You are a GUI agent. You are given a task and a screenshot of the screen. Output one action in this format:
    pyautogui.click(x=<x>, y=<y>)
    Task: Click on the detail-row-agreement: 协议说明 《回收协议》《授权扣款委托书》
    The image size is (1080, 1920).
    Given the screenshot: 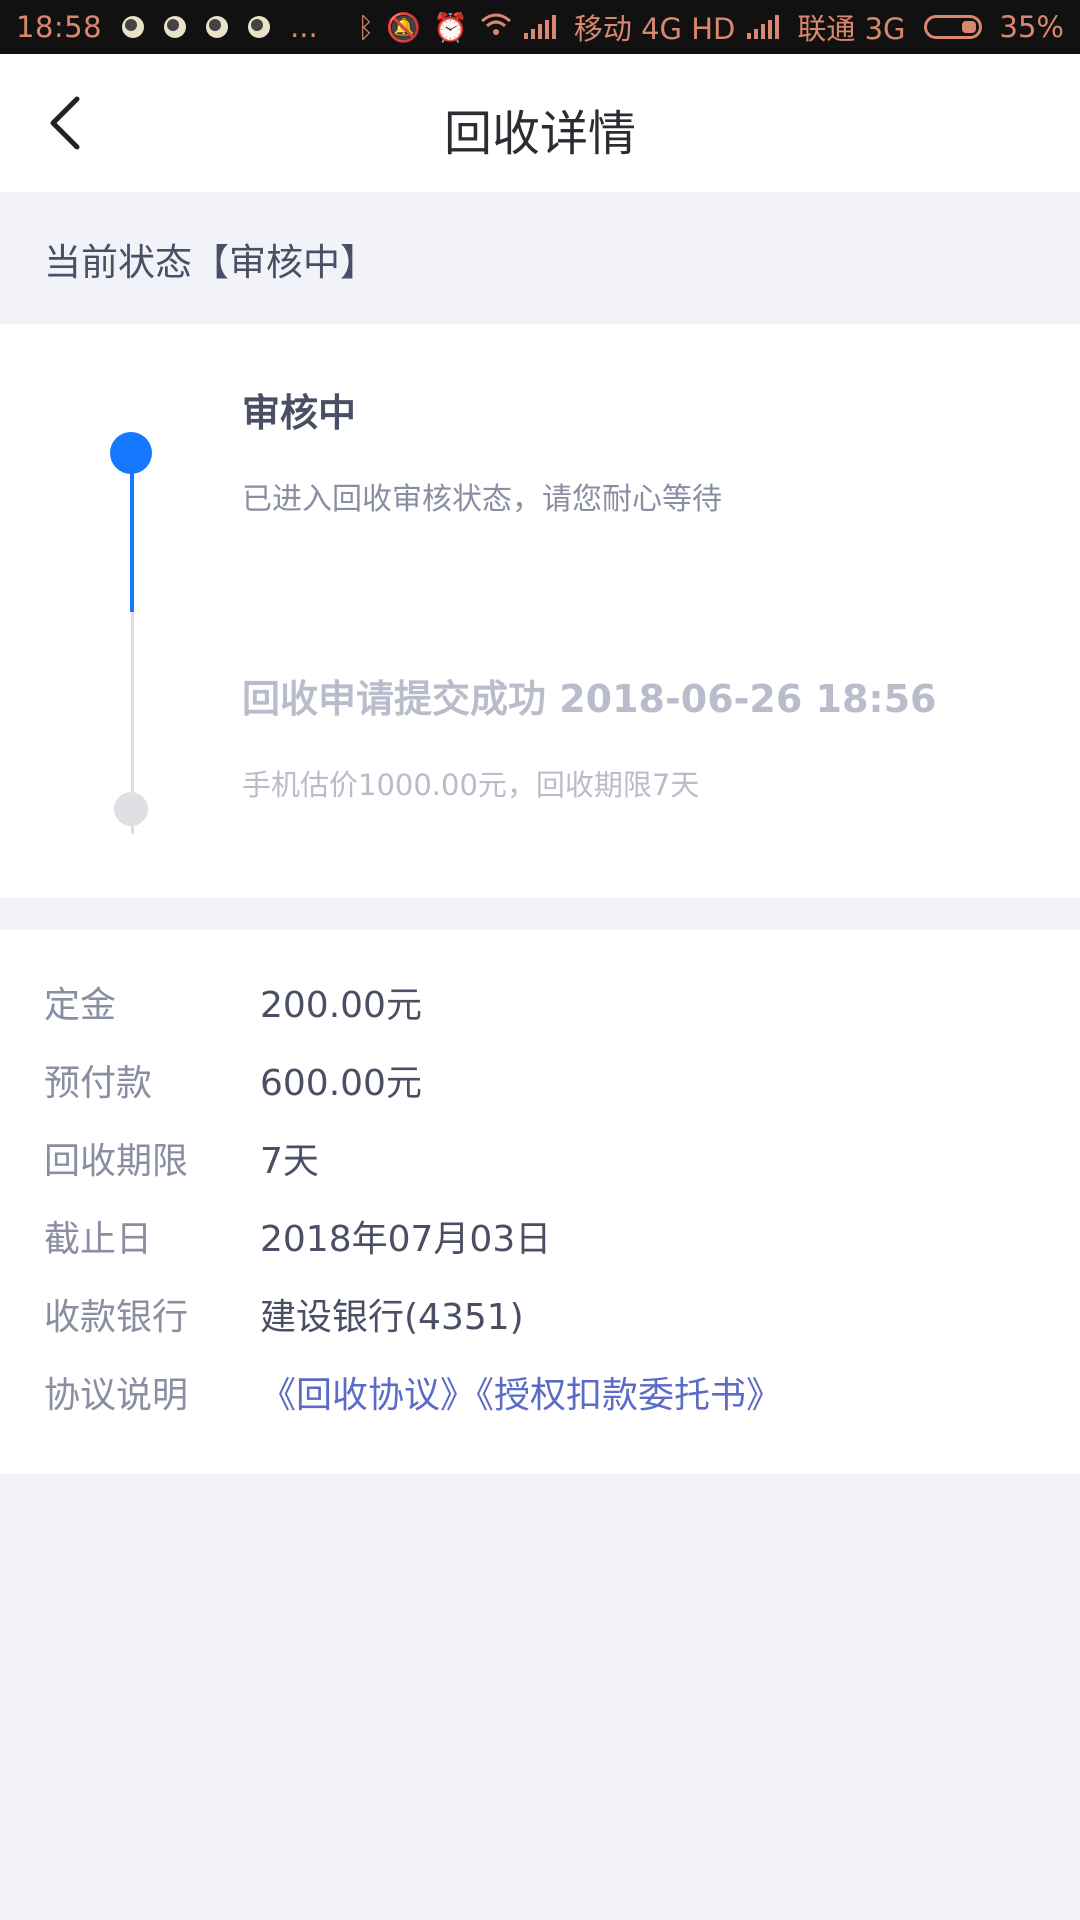 What is the action you would take?
    pyautogui.click(x=540, y=1396)
    